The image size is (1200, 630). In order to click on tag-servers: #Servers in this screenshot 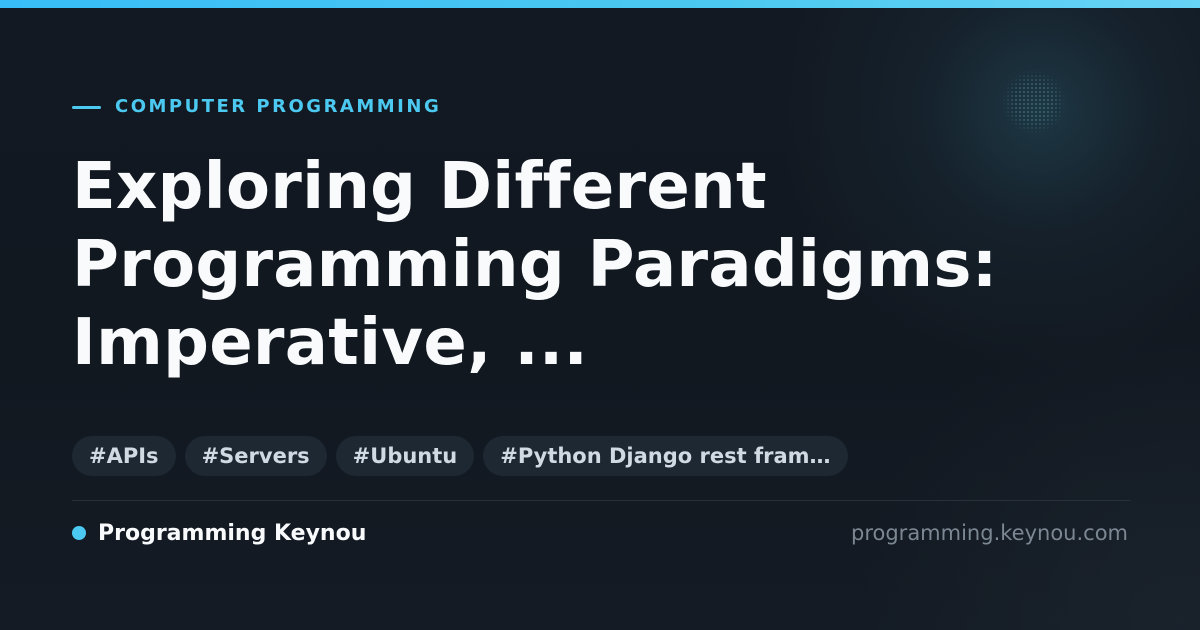, I will do `click(255, 456)`.